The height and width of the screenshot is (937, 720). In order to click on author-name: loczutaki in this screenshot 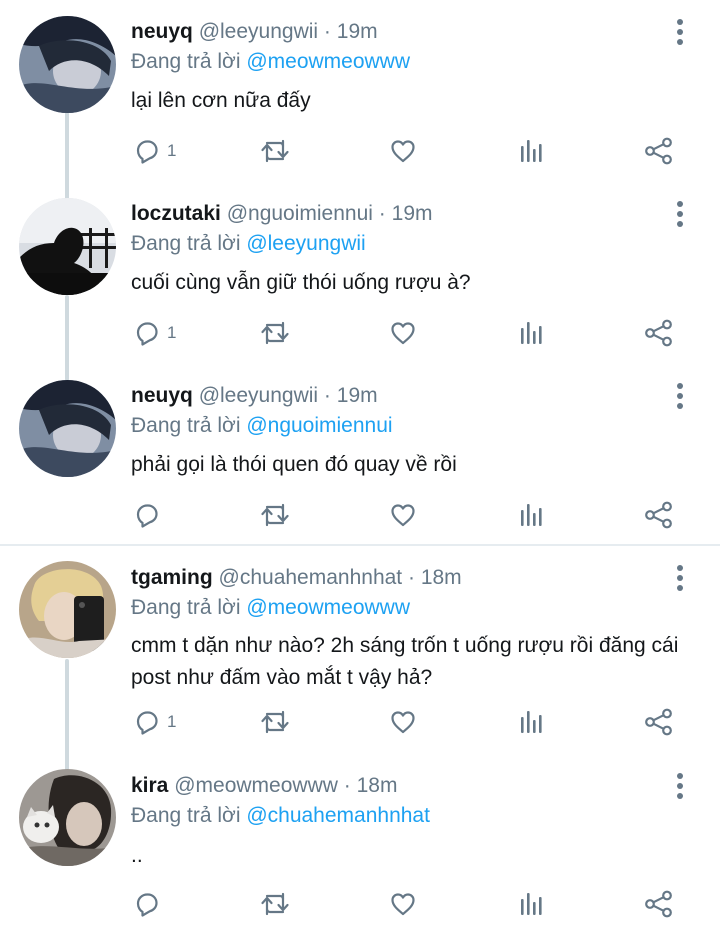, I will do `click(176, 213)`.